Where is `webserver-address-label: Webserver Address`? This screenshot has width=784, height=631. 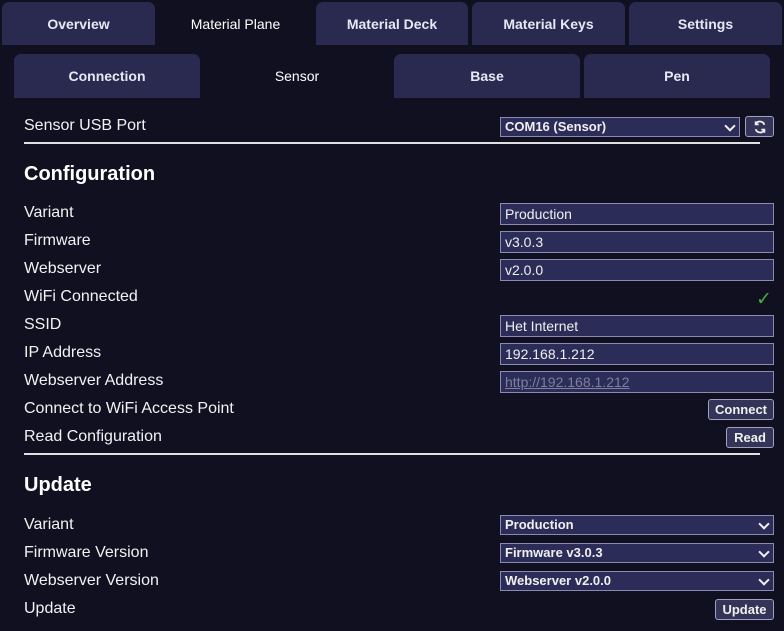 webserver-address-label: Webserver Address is located at coordinates (94, 380).